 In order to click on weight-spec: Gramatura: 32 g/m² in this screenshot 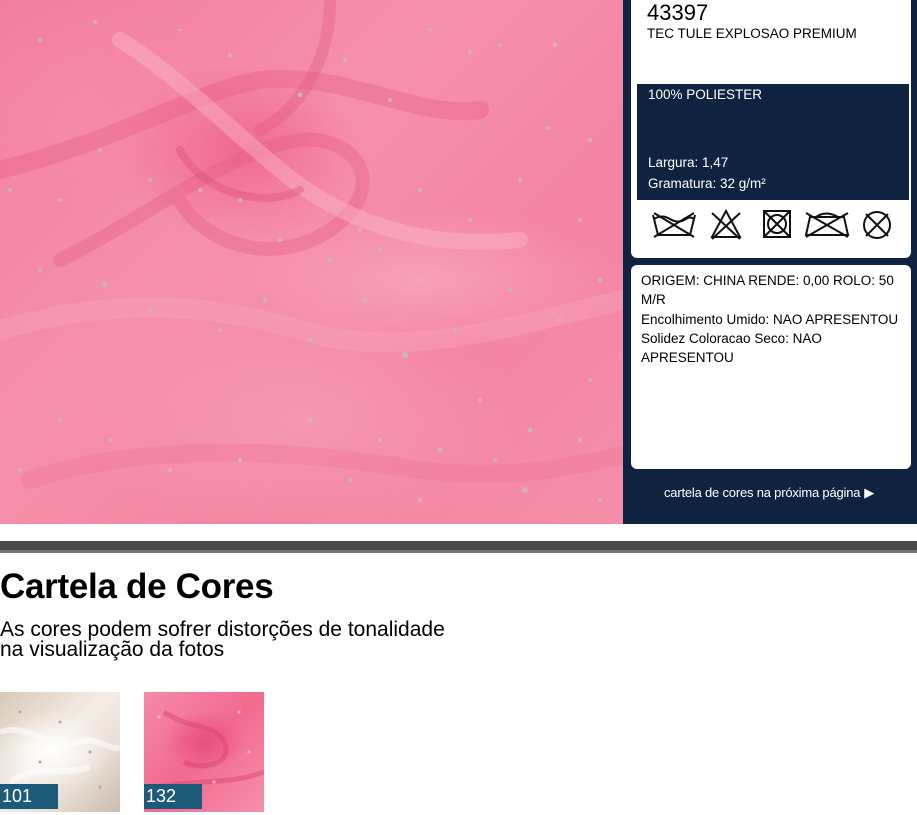, I will do `click(707, 183)`.